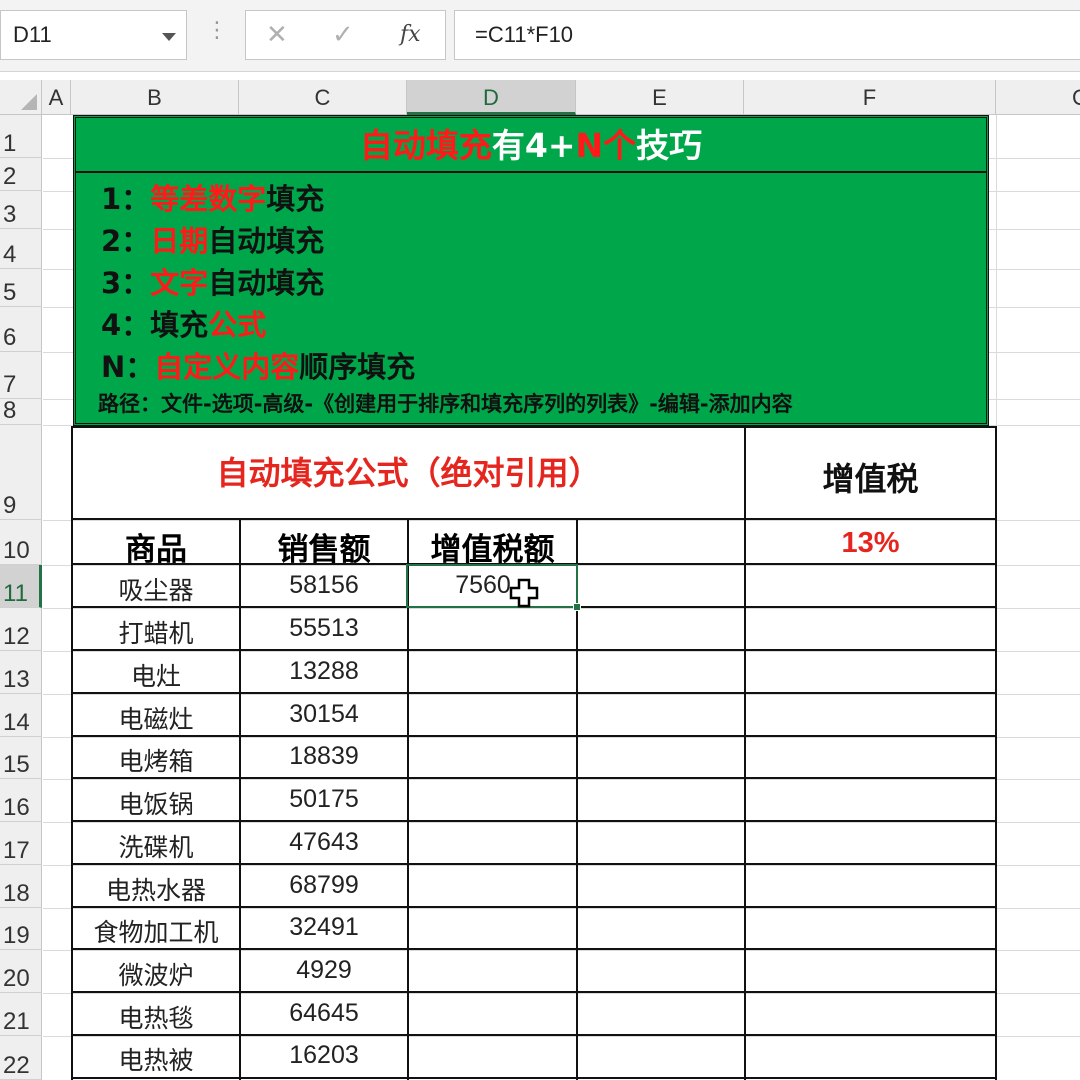  Describe the element at coordinates (29, 102) in the screenshot. I see `select-all-icon` at that location.